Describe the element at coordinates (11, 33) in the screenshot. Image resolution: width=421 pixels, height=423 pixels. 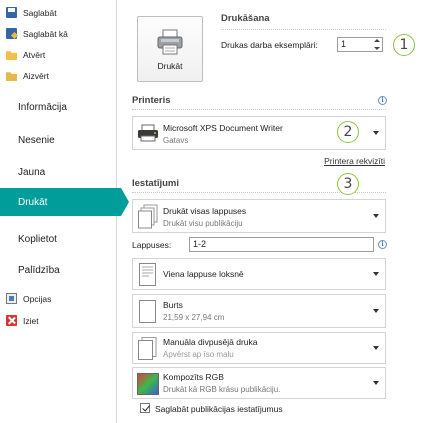
I see `save-as-icon` at that location.